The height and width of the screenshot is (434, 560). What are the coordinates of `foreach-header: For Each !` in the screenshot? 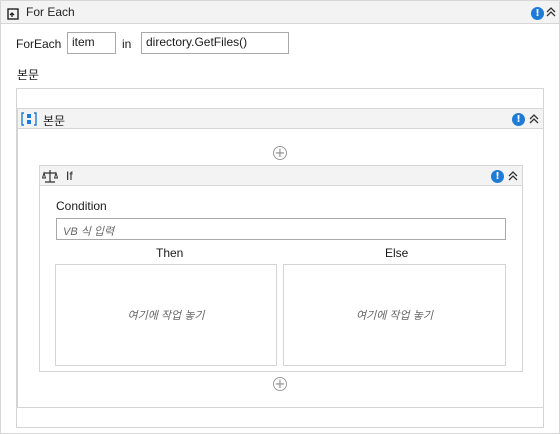 It's located at (280, 12).